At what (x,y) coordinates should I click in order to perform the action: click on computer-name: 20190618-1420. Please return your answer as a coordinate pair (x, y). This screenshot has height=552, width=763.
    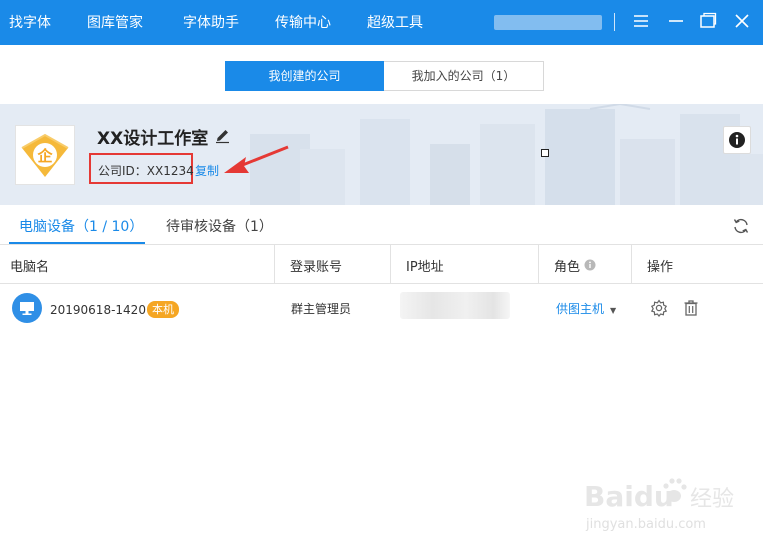
    Looking at the image, I should click on (98, 310).